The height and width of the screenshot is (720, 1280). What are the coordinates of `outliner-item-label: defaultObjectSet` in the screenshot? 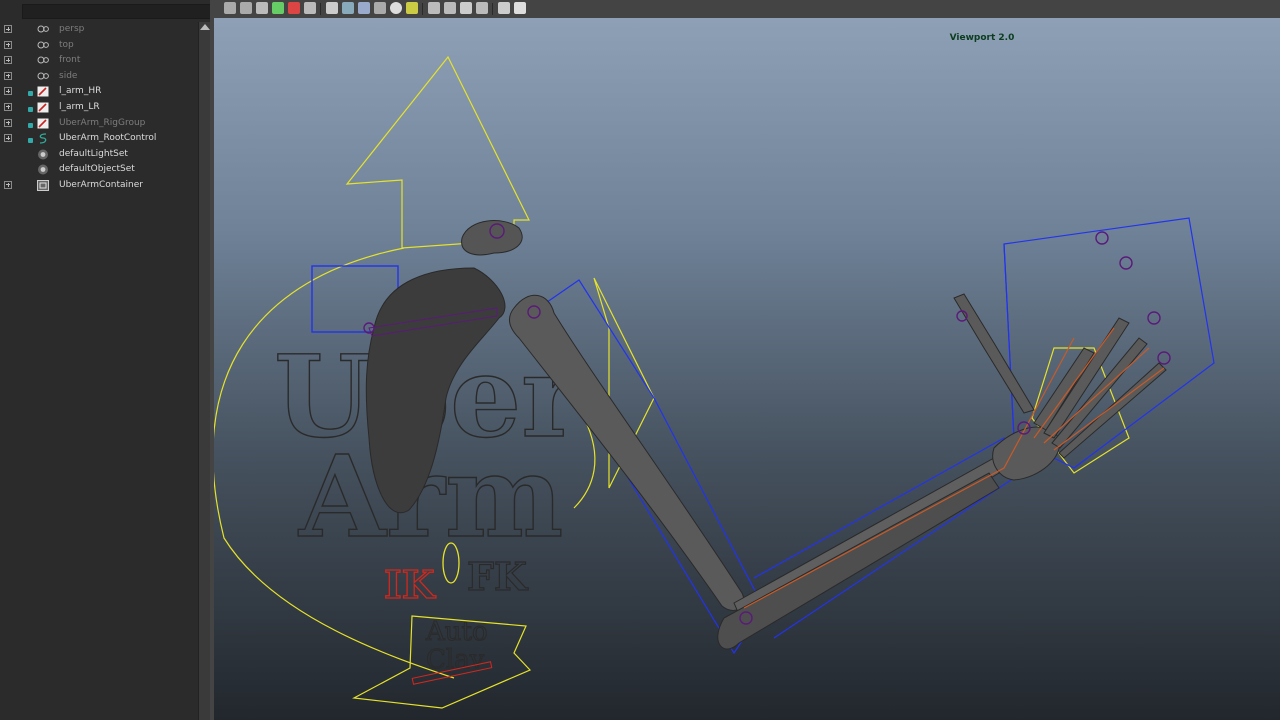 It's located at (97, 169).